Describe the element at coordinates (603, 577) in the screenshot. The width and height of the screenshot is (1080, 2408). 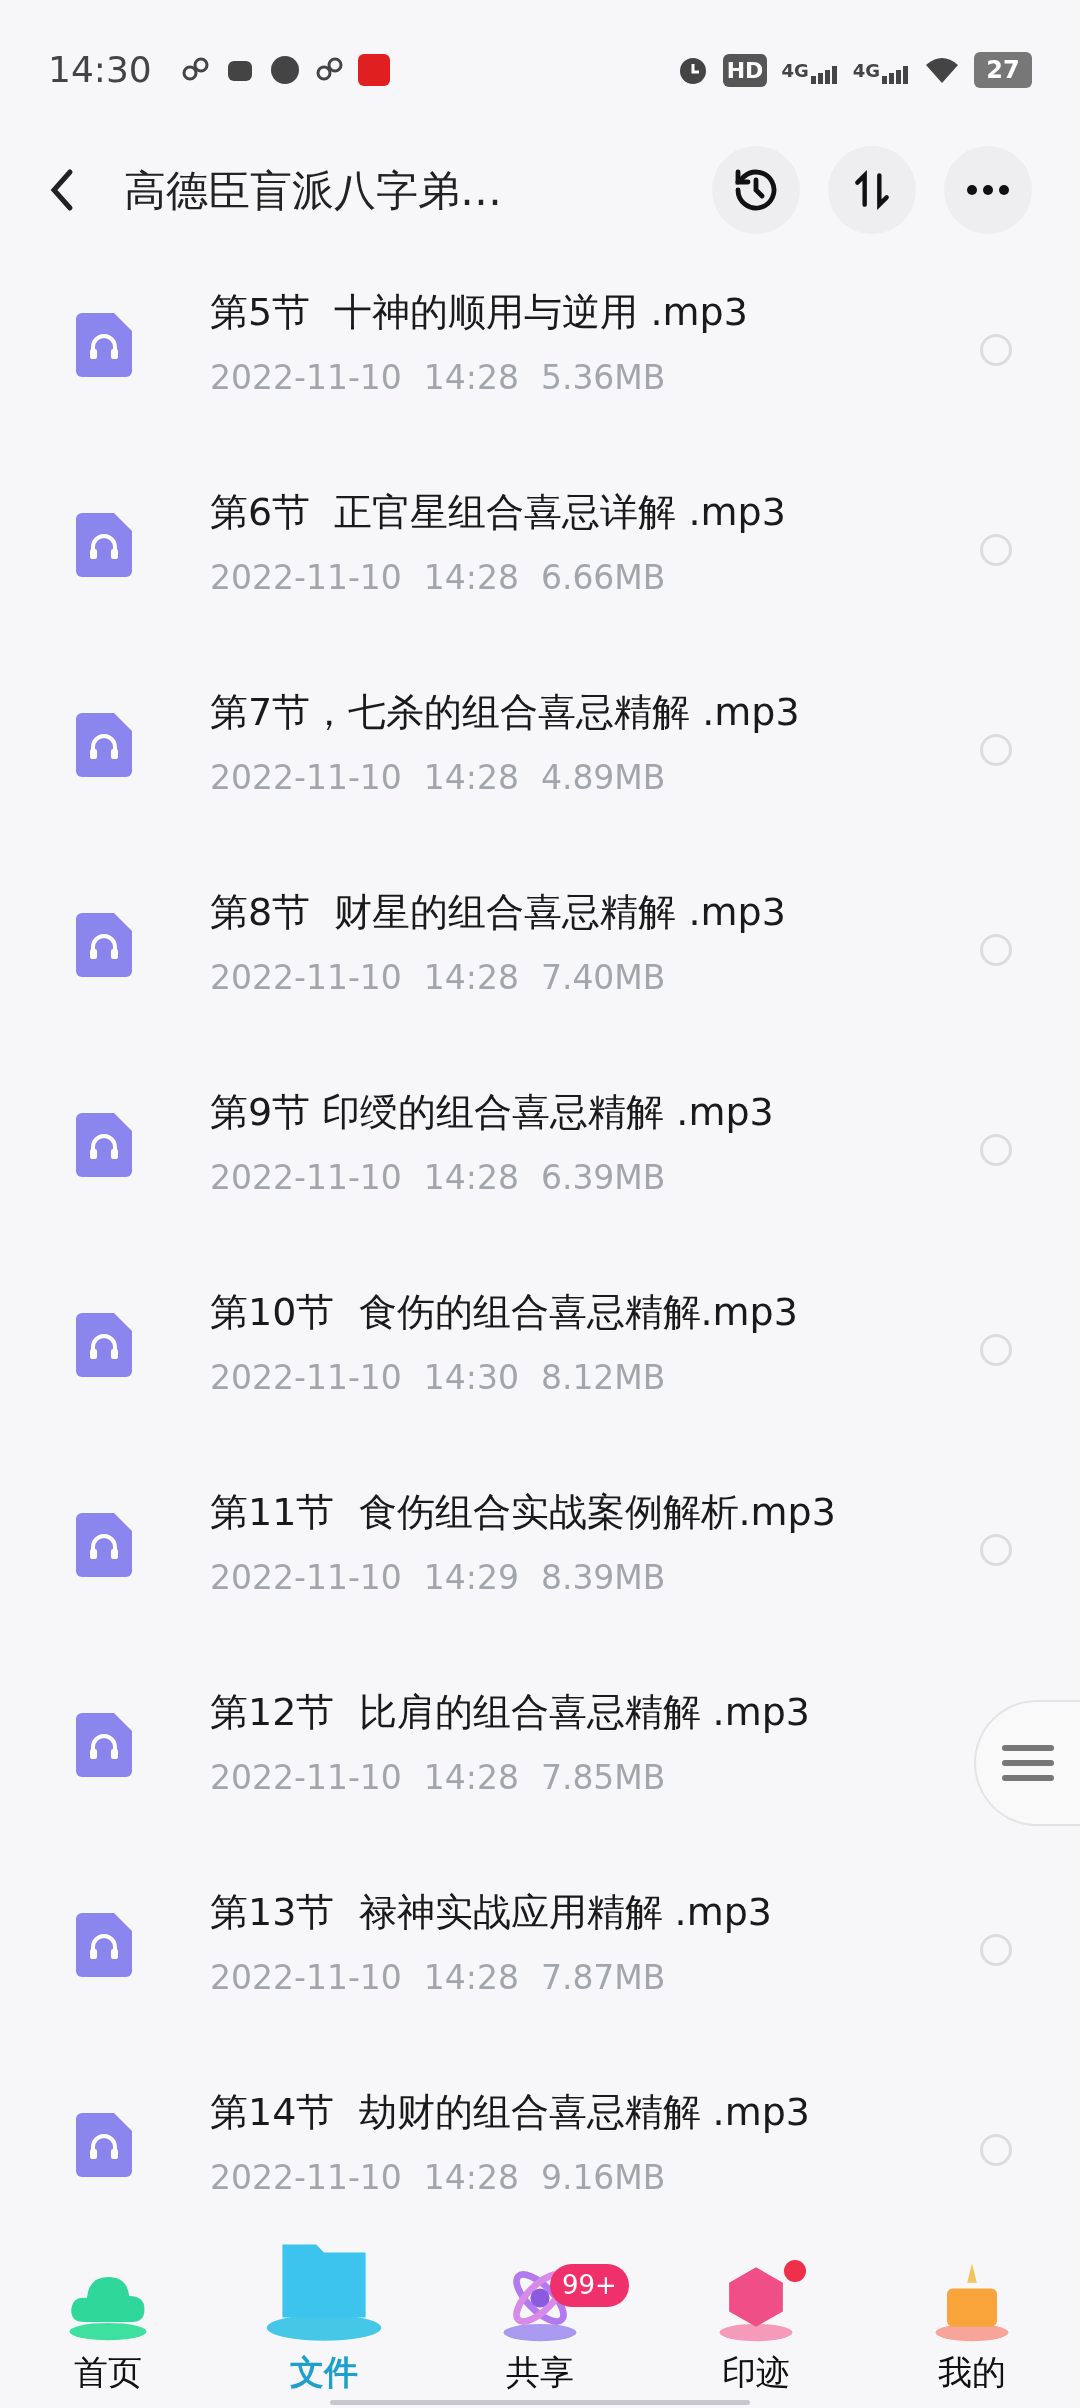
I see `file-size: 6.66MB` at that location.